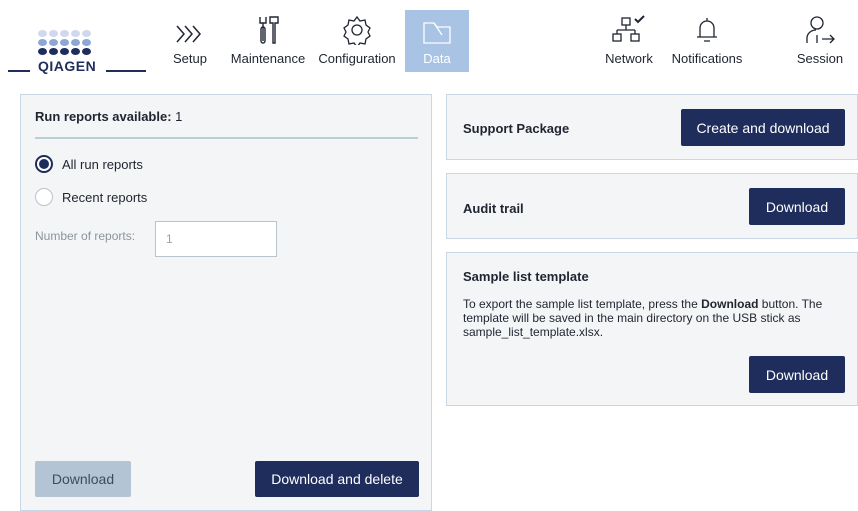  I want to click on radio-all-run-reports: All run reports, so click(89, 164).